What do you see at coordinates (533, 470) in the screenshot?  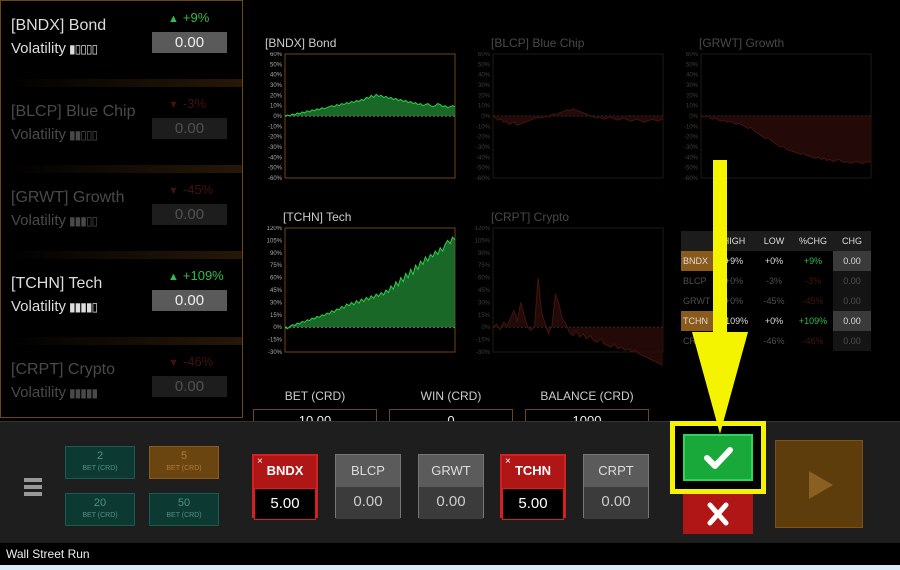 I see `bet-slot-ticker: TCHN` at bounding box center [533, 470].